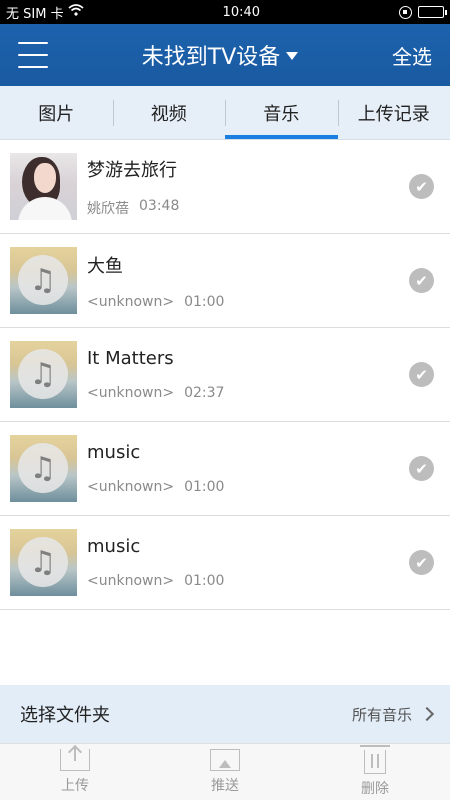 Image resolution: width=450 pixels, height=800 pixels. I want to click on delete-button: 删除, so click(375, 772).